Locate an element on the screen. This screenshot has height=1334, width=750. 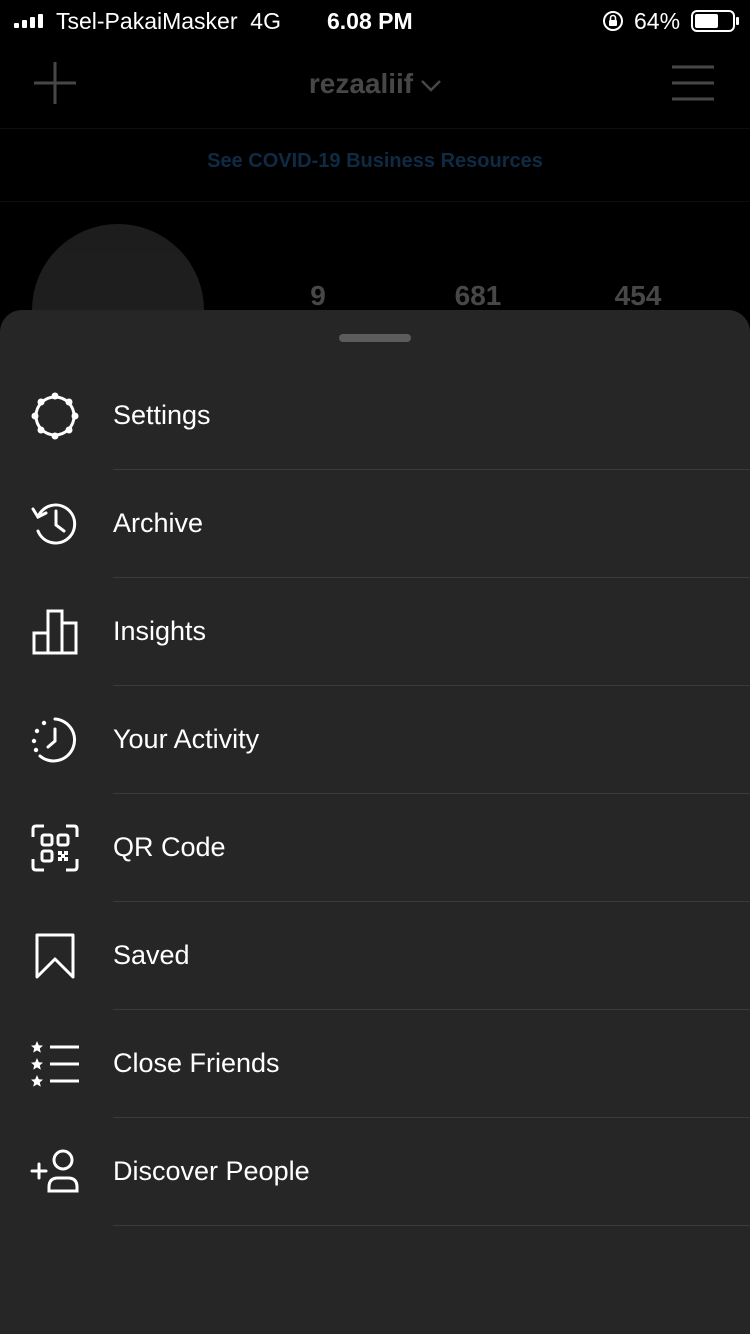
menu-item-label: Archive is located at coordinates (158, 523).